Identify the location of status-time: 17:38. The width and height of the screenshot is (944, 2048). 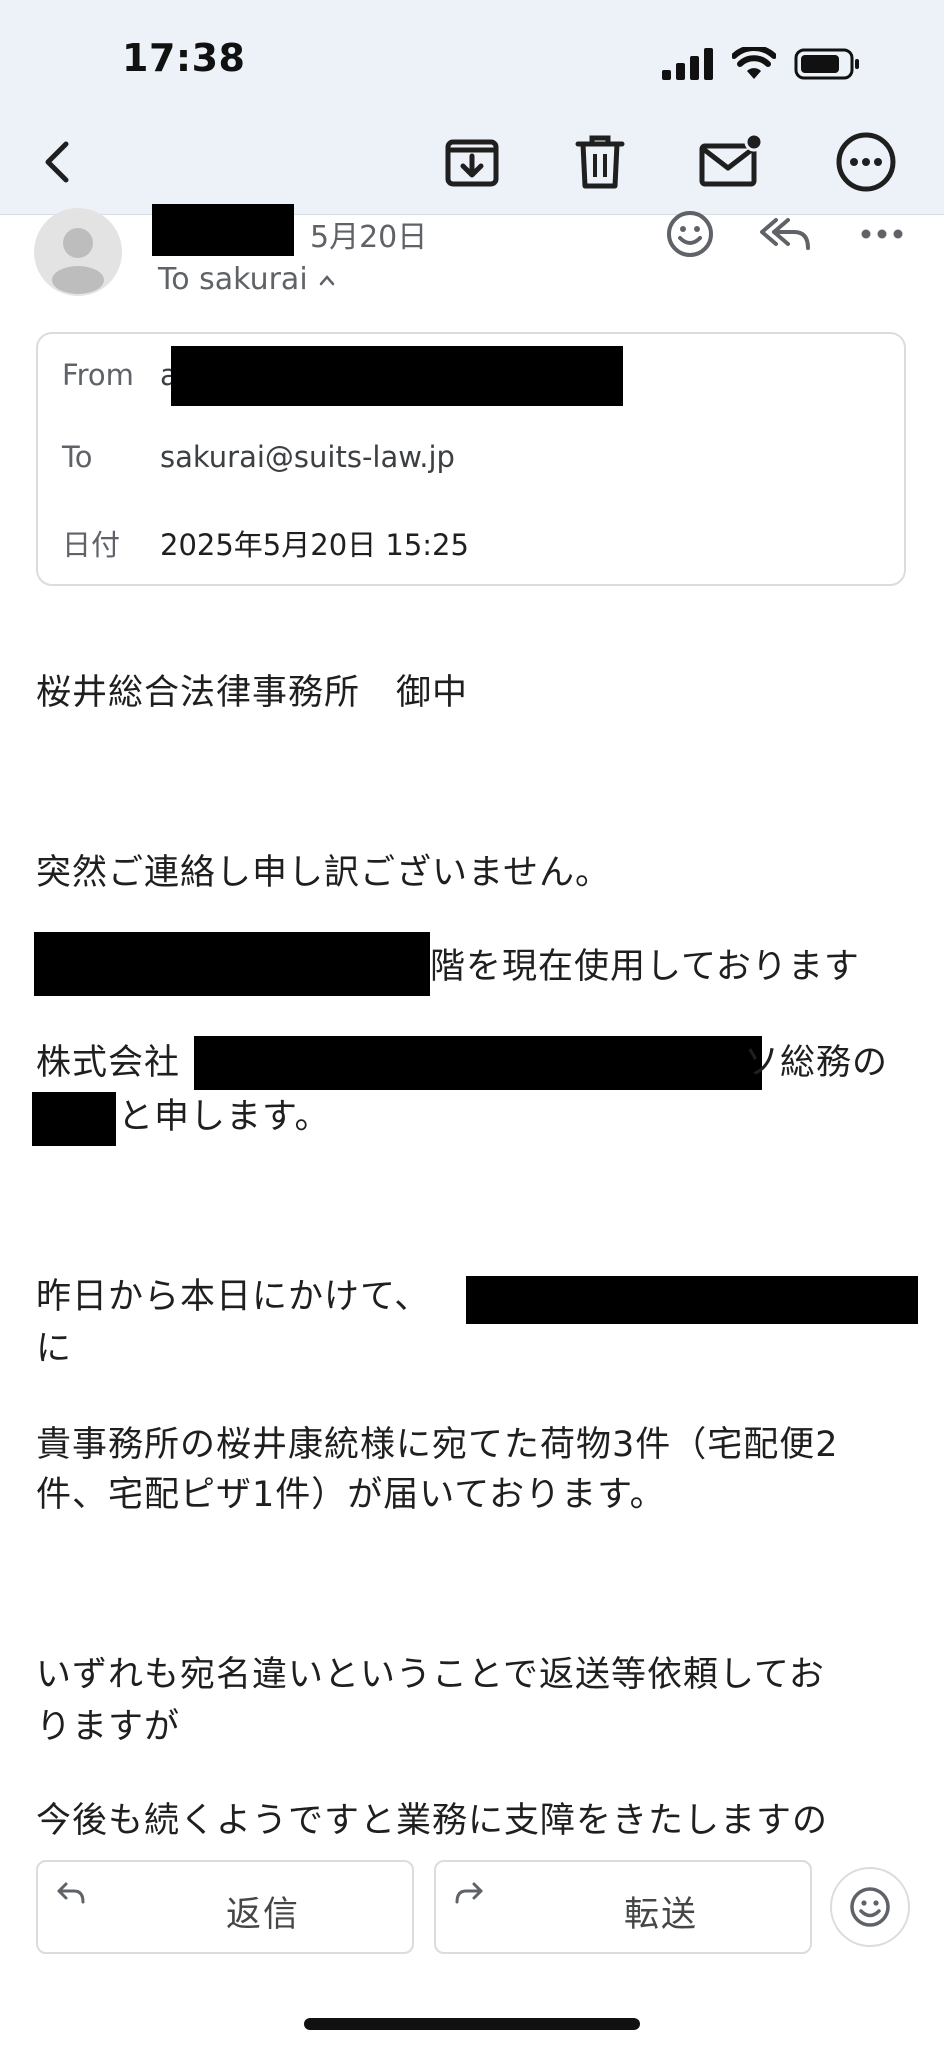
(184, 58).